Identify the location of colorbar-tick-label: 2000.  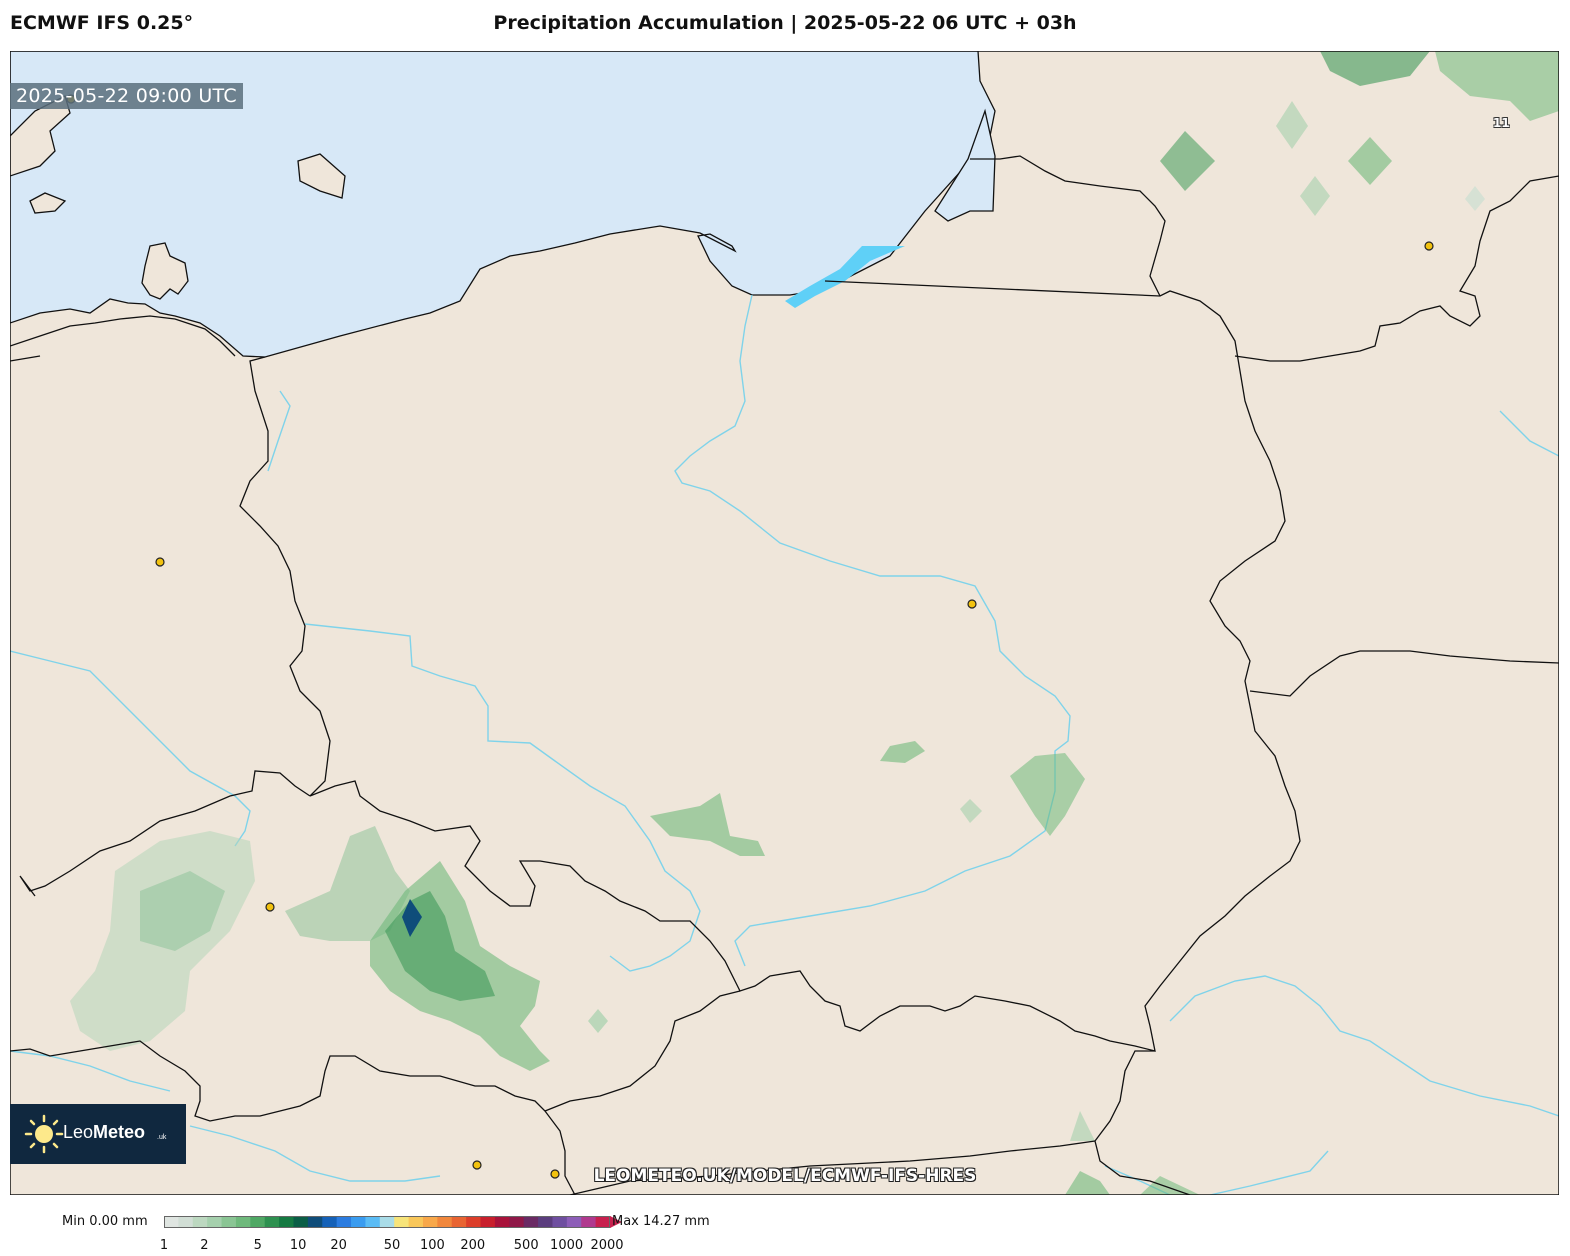
(607, 1245).